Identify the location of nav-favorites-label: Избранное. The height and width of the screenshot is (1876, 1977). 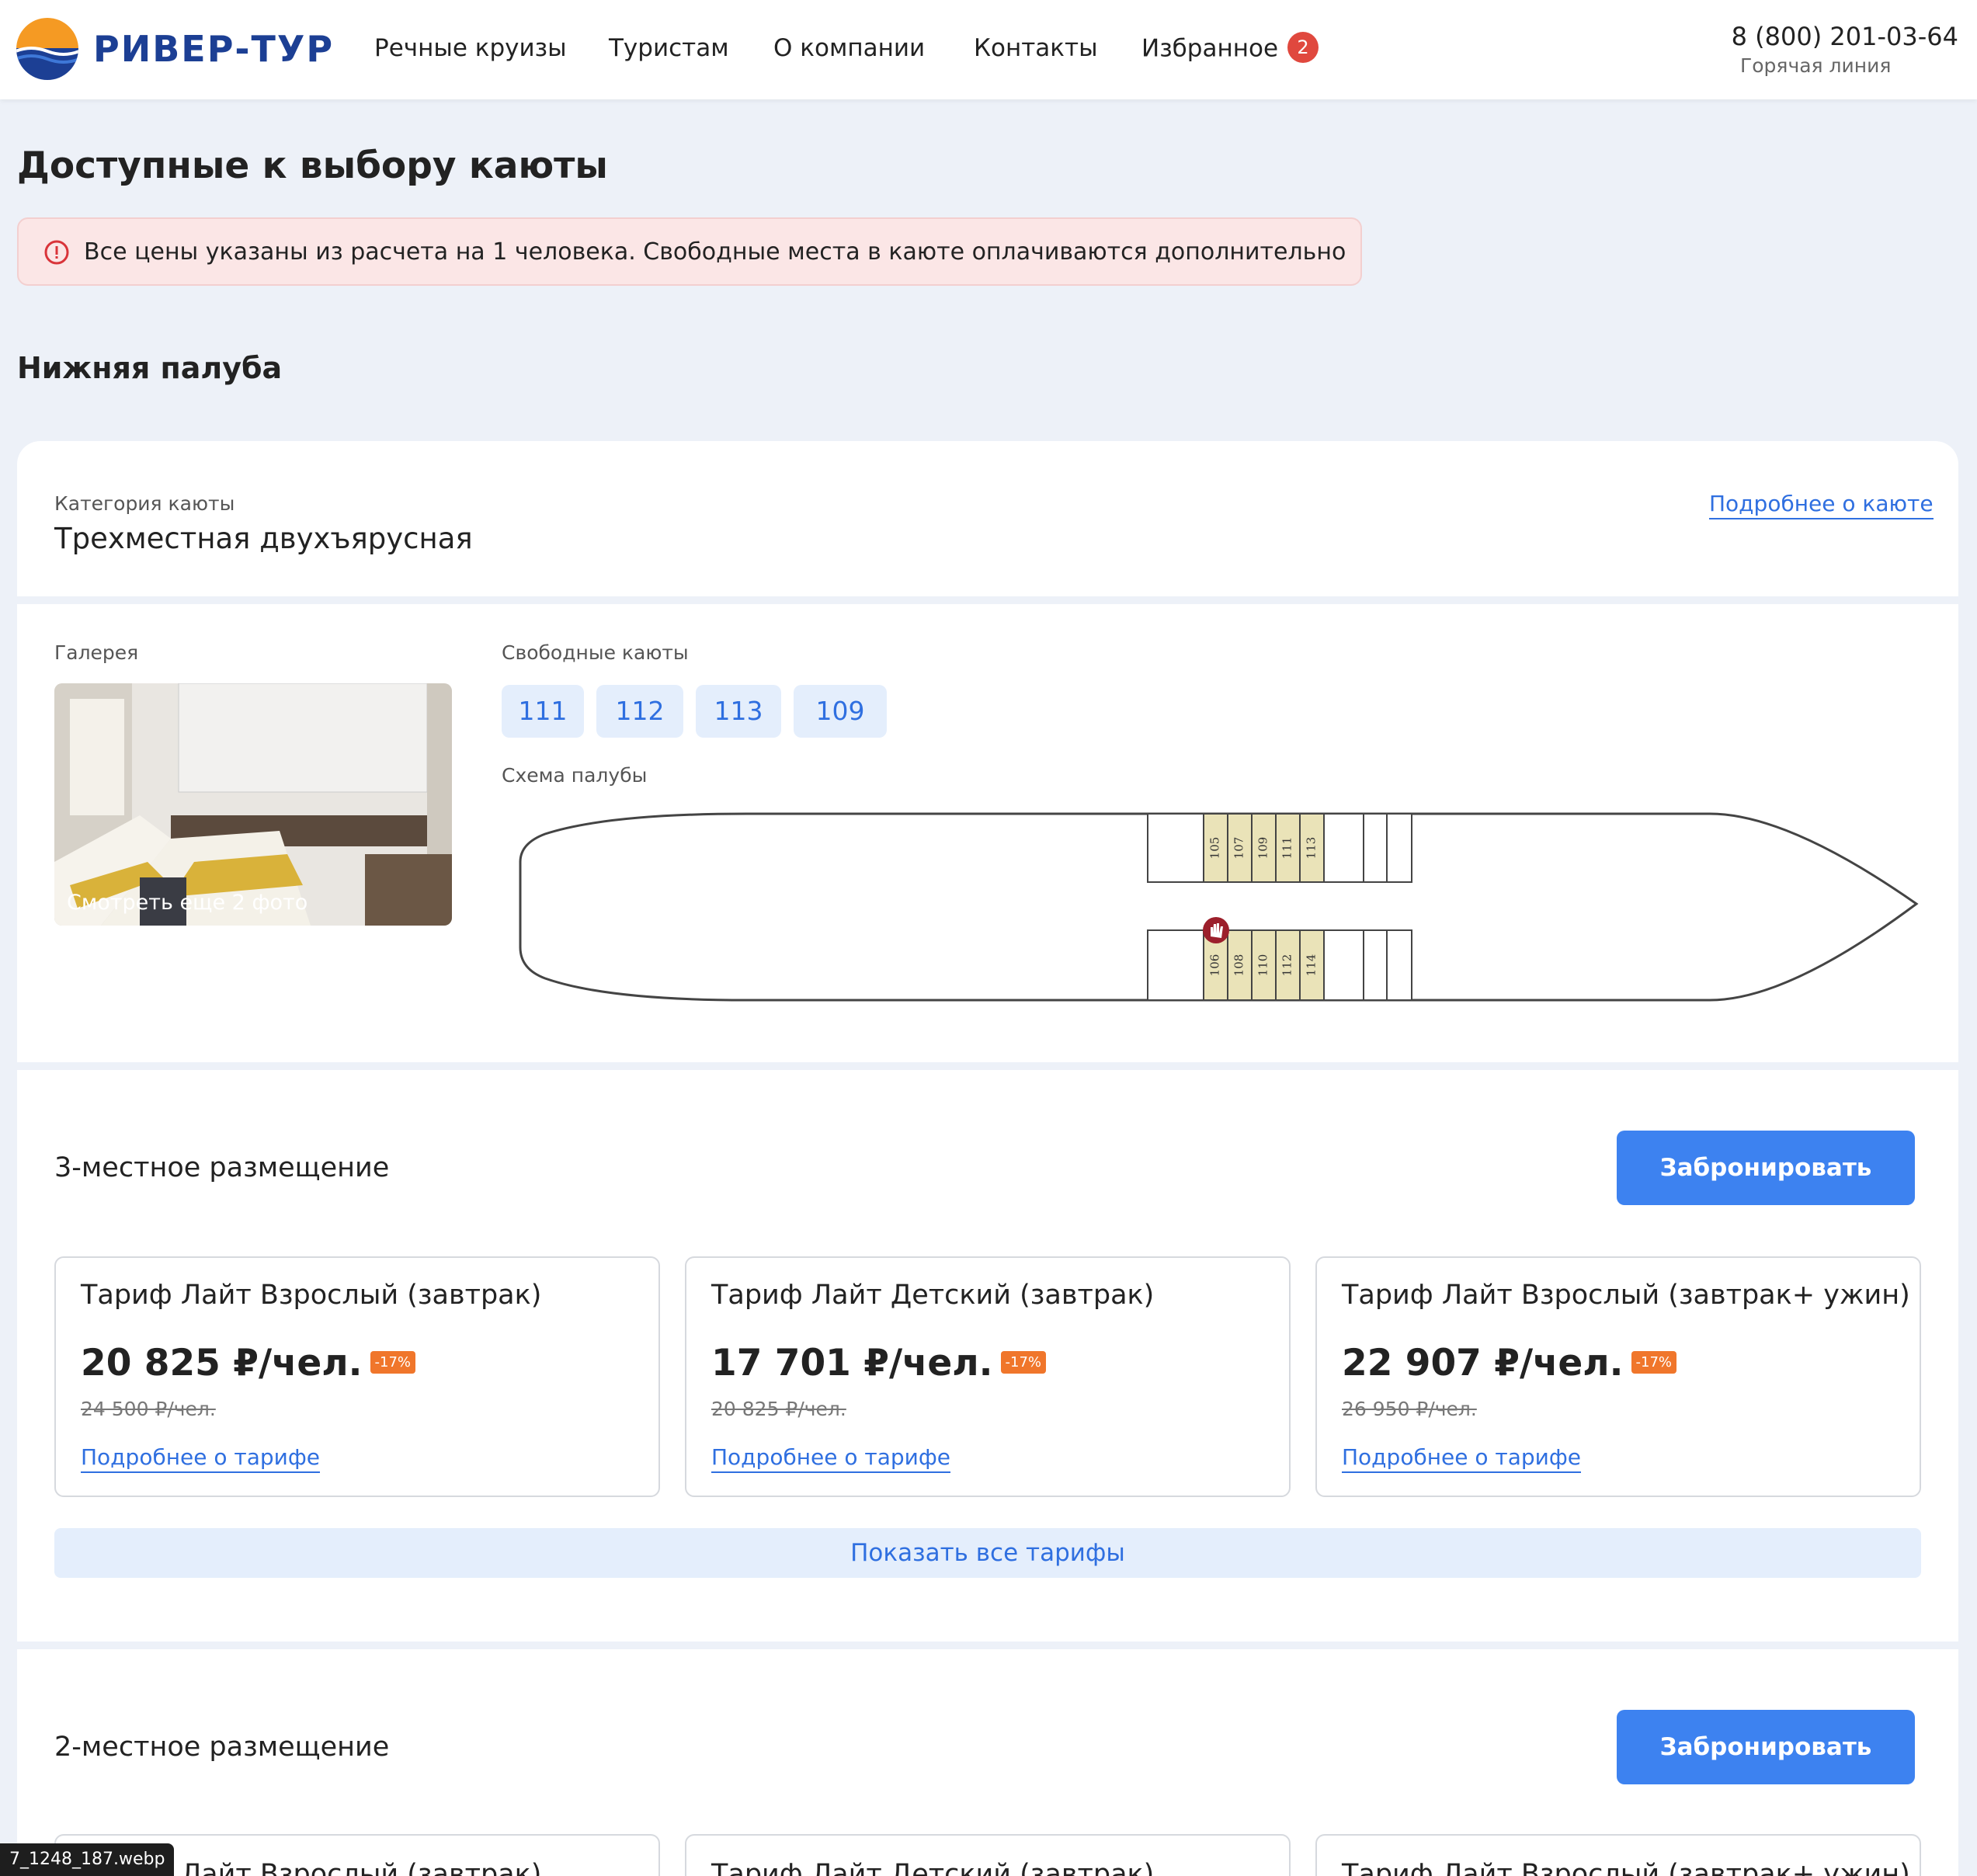
(1210, 48).